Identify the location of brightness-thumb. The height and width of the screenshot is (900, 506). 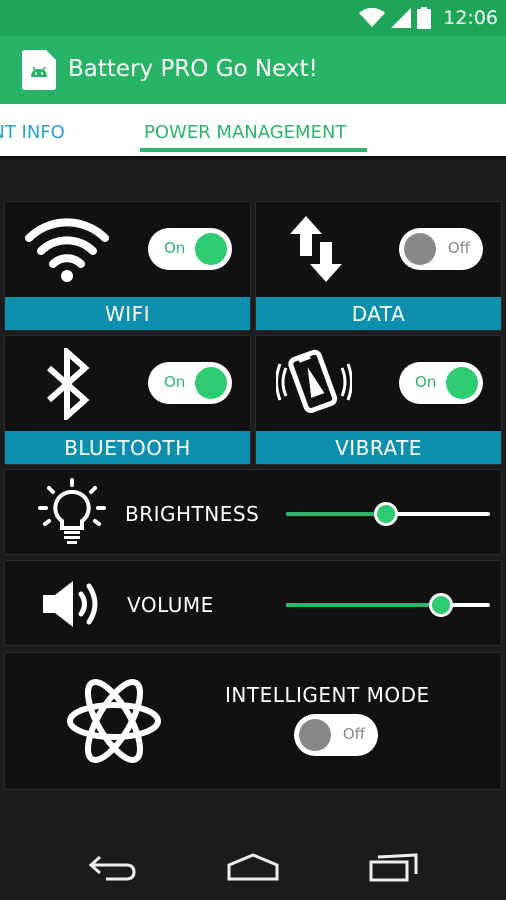
(385, 514).